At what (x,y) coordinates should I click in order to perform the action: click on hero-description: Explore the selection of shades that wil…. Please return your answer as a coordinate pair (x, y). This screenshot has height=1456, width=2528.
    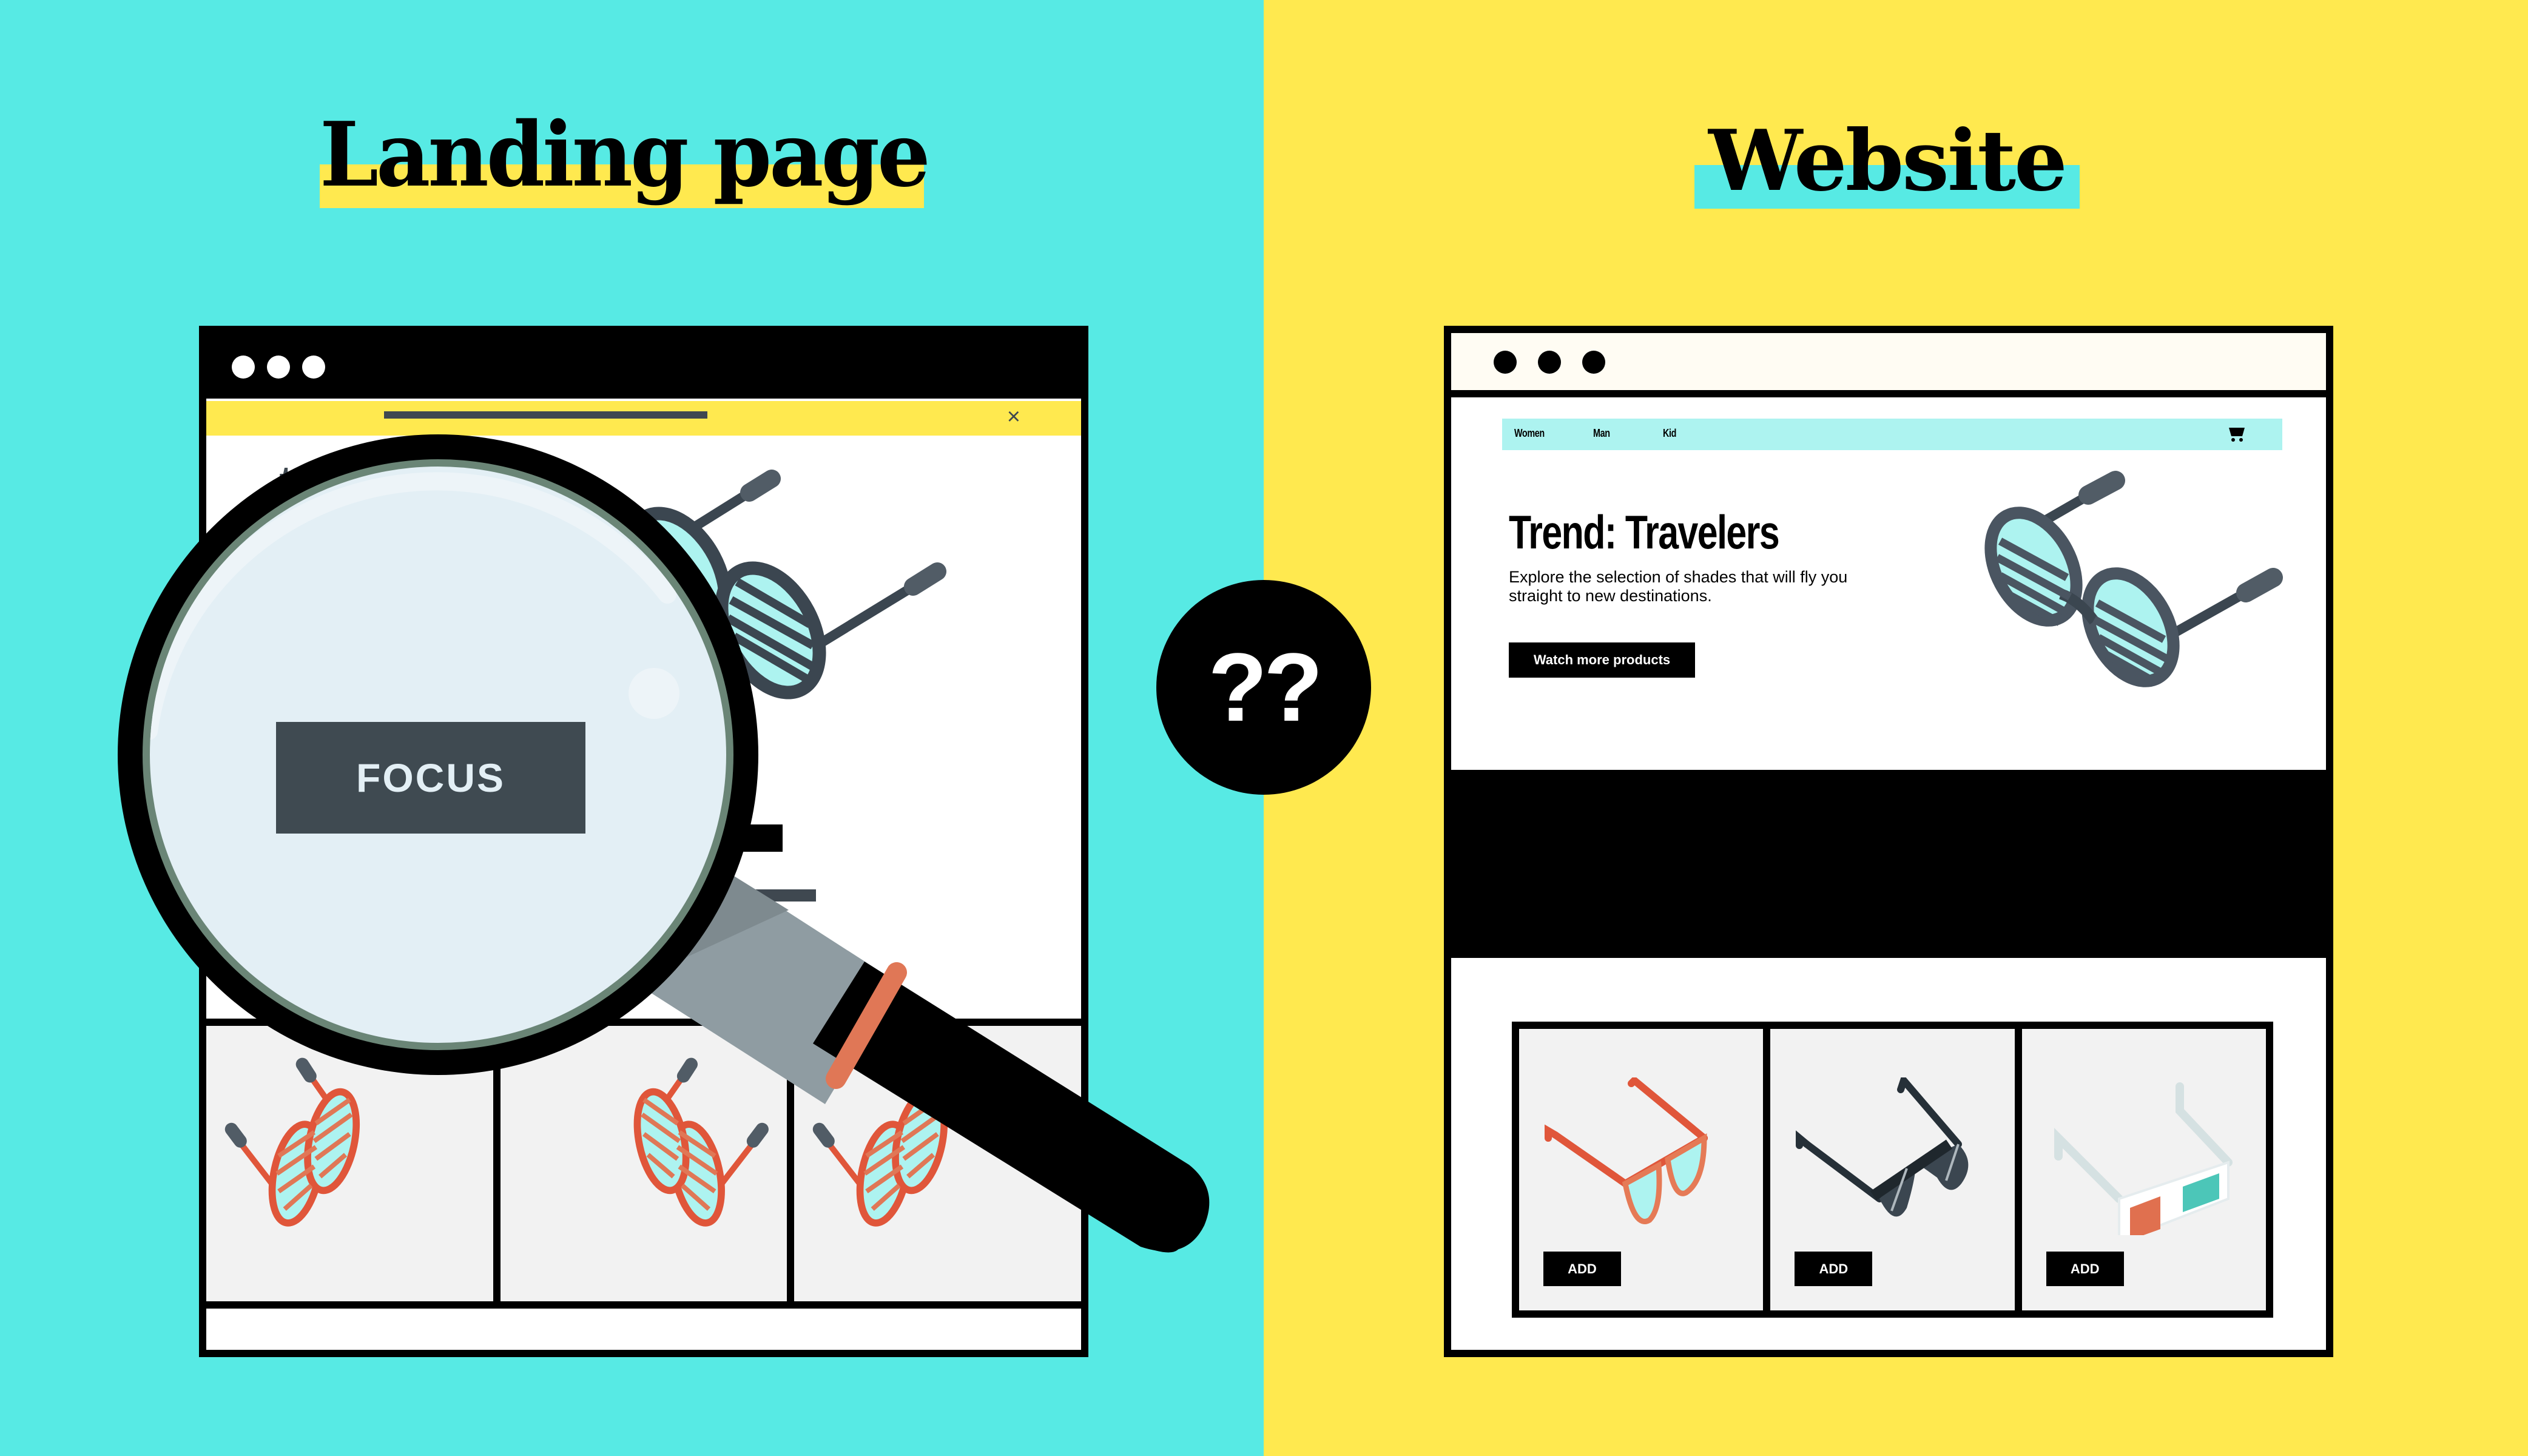
    Looking at the image, I should click on (1678, 586).